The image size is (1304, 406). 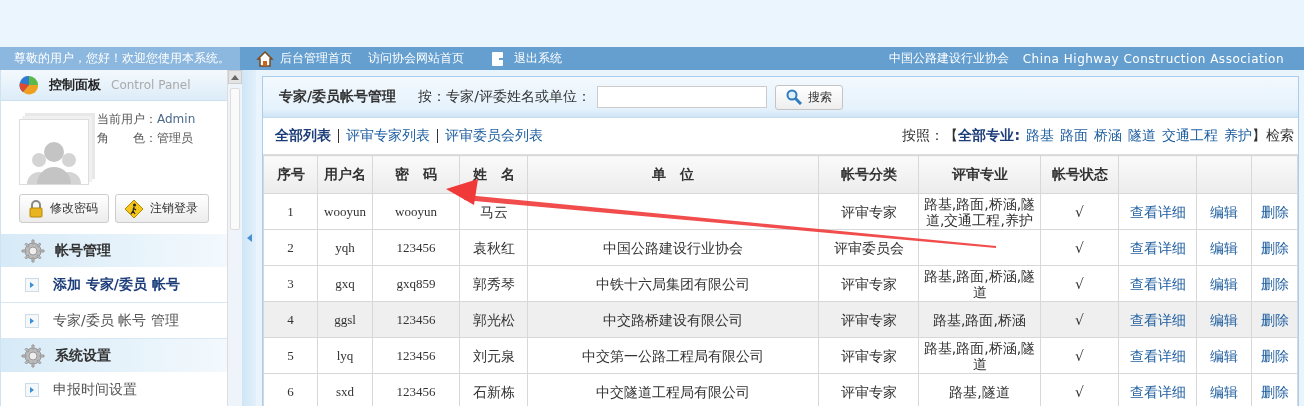 What do you see at coordinates (780, 283) in the screenshot?
I see `table-row: 3 gxq gxq859 郭秀琴 中铁十六局集团有限公司 评审专家 路基,路面,桥涵,隧道 √ 查看详细 编辑 删除` at bounding box center [780, 283].